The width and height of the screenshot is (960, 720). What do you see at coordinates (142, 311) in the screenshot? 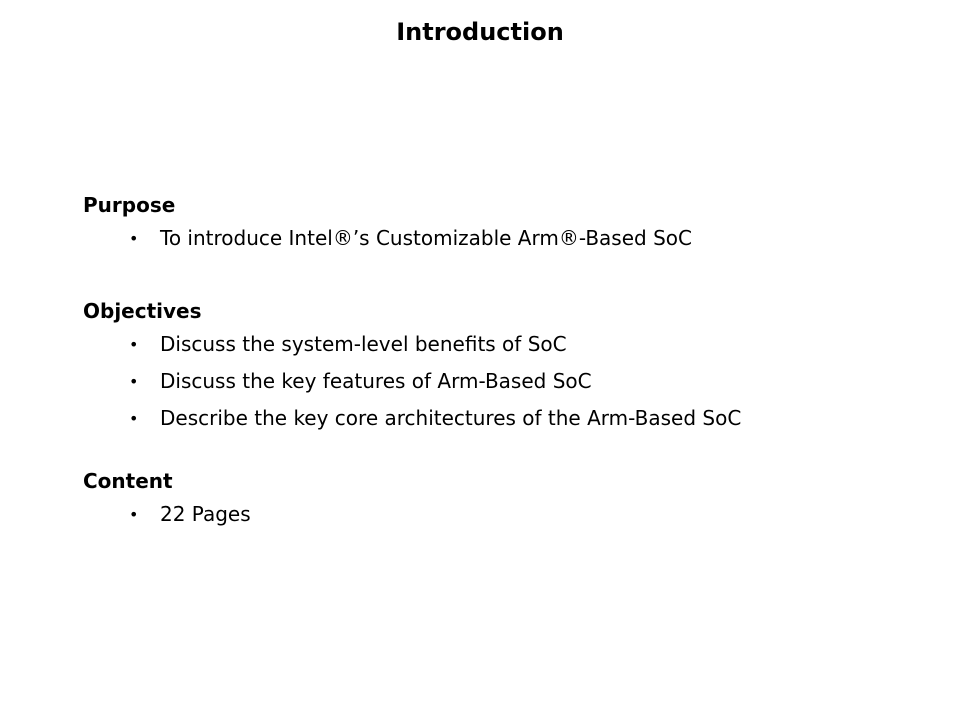
I see `section-heading: Objectives` at bounding box center [142, 311].